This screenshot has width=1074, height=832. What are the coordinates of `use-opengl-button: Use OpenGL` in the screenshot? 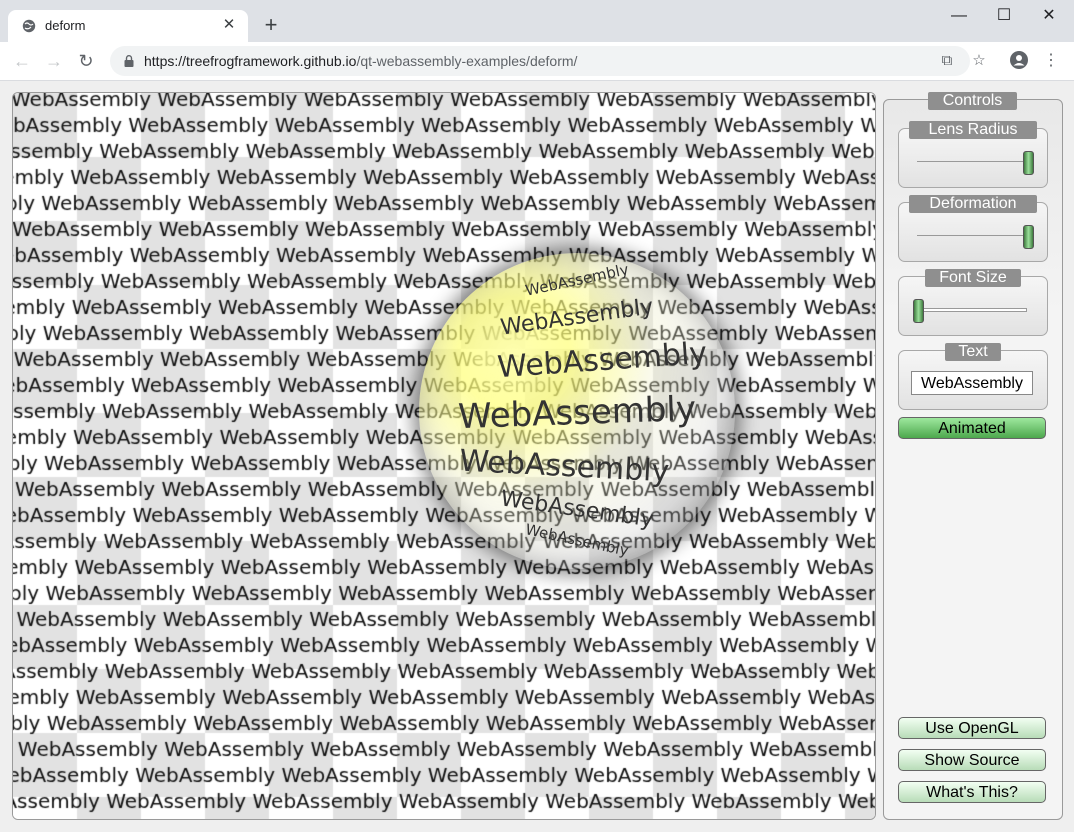 It's located at (972, 728).